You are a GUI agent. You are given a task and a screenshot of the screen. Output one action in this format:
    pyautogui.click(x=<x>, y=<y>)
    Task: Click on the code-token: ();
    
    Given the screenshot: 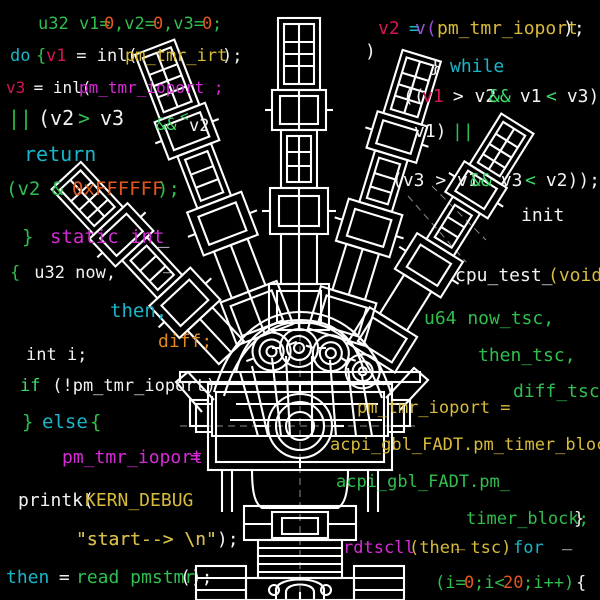 What is the action you would take?
    pyautogui.click(x=196, y=577)
    